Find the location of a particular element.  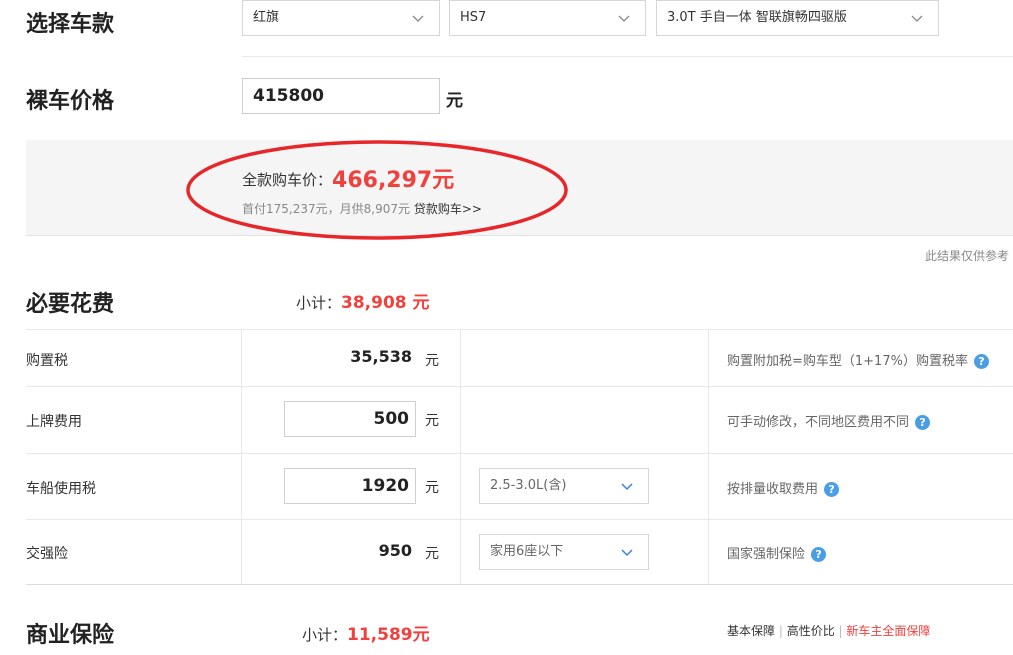

required-subtotal-label: 小计： is located at coordinates (319, 303).